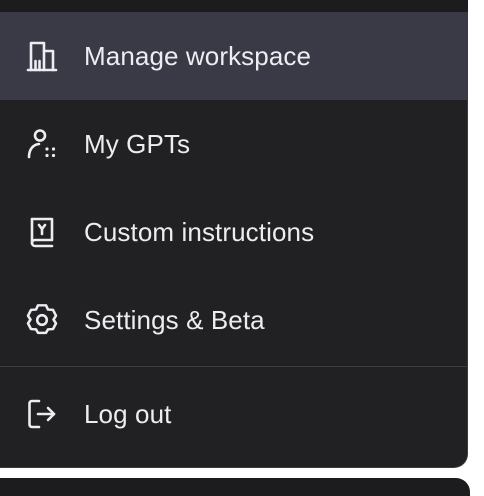  I want to click on menu-item-label: Manage workspace, so click(198, 56).